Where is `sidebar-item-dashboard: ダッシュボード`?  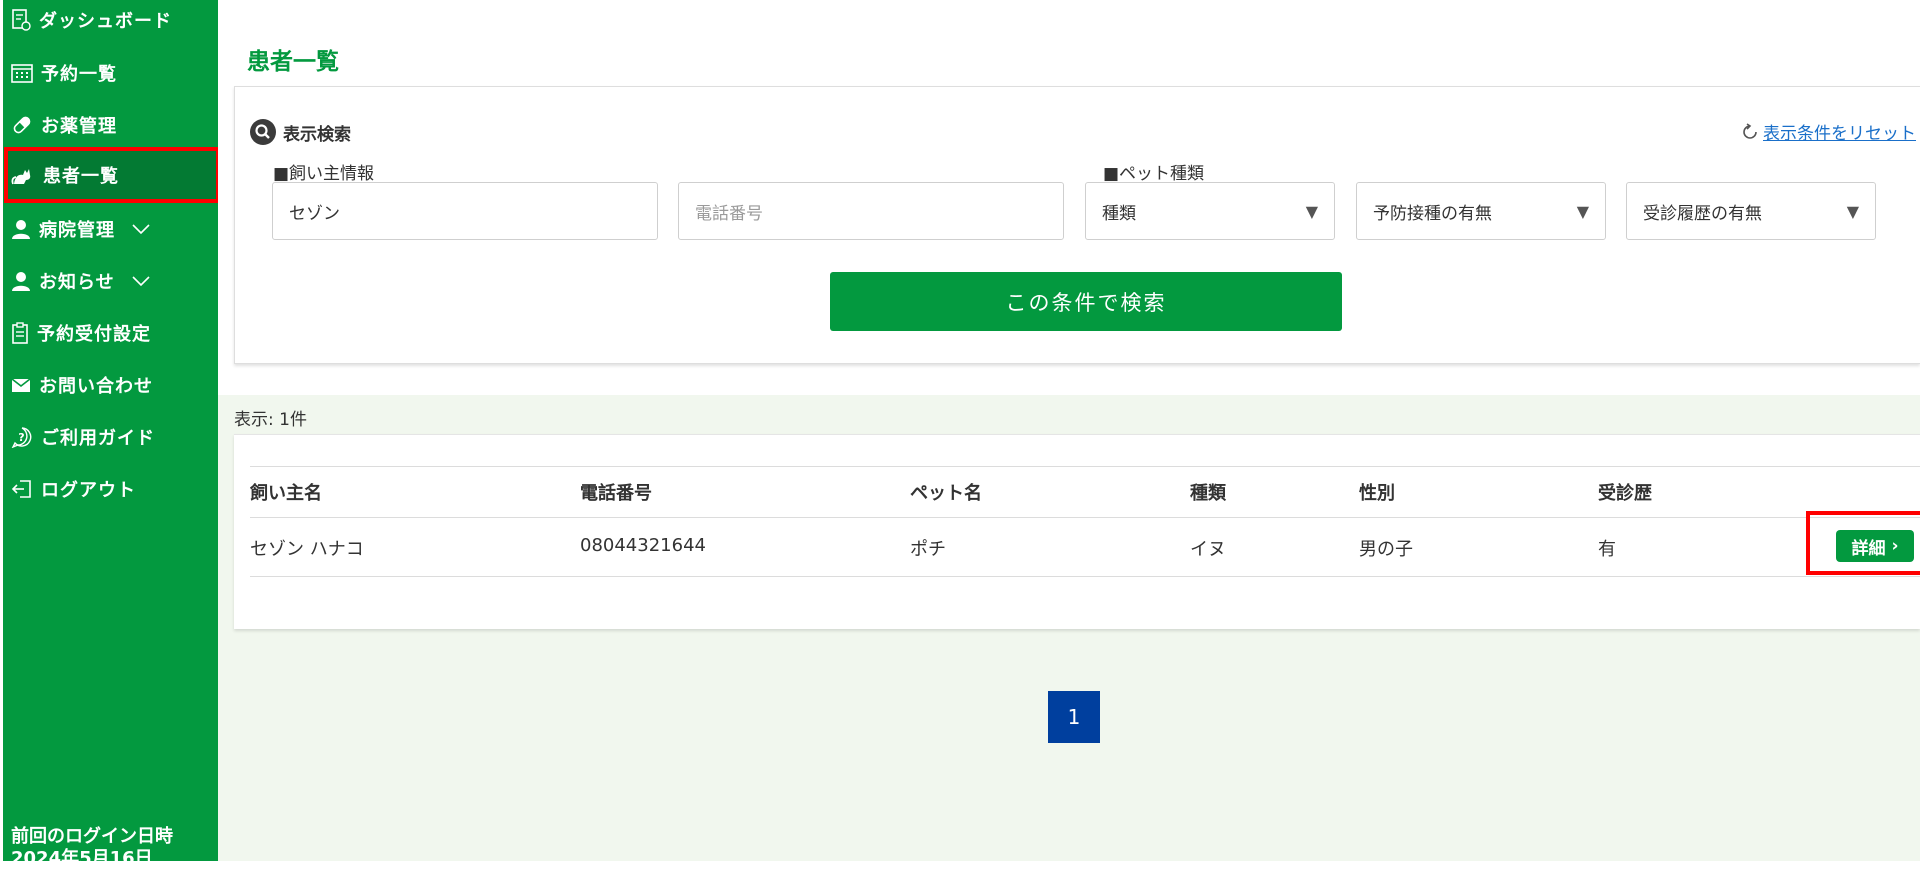
sidebar-item-dashboard: ダッシュボード is located at coordinates (111, 20).